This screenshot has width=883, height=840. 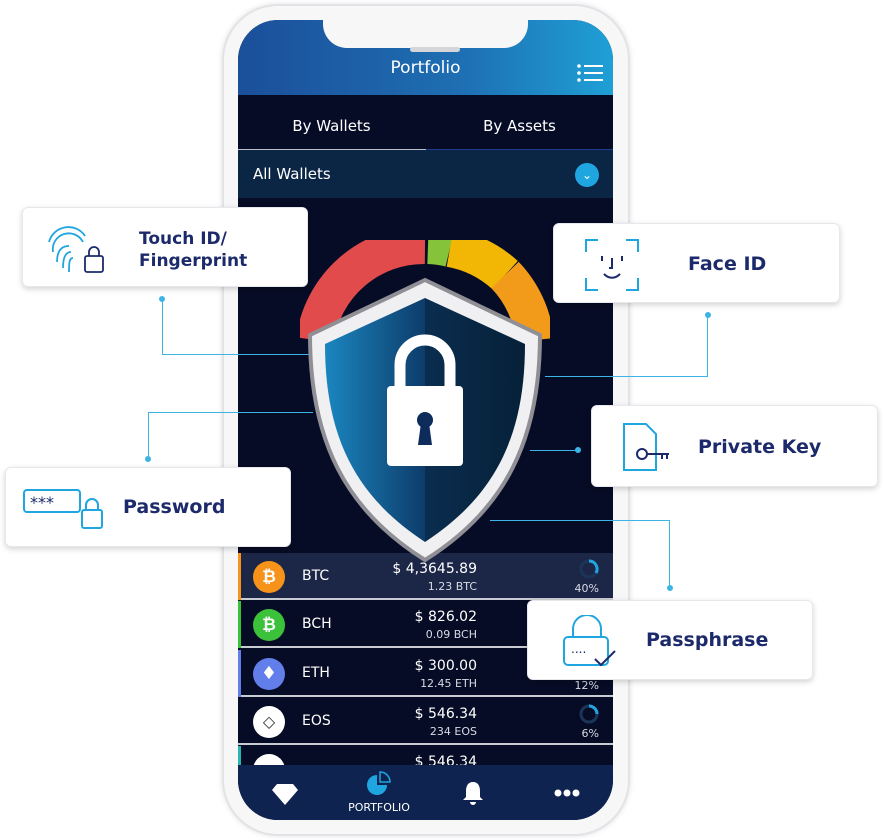 I want to click on nav-label: PORTFOLIO, so click(x=379, y=807).